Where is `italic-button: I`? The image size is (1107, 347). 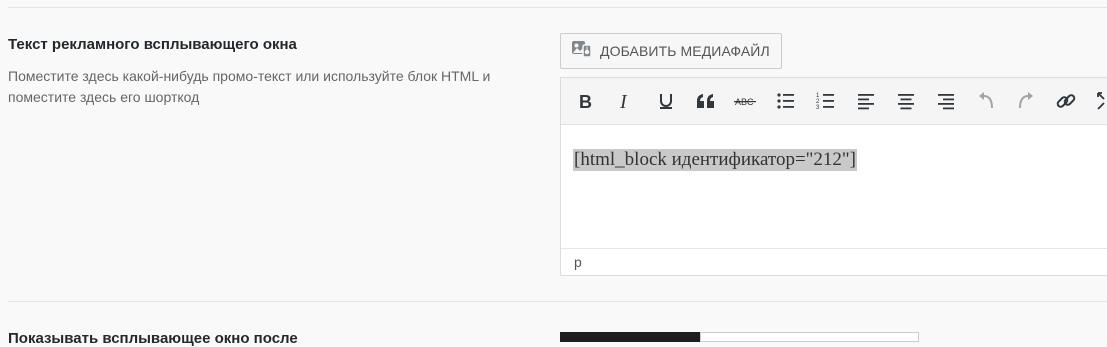
italic-button: I is located at coordinates (626, 101).